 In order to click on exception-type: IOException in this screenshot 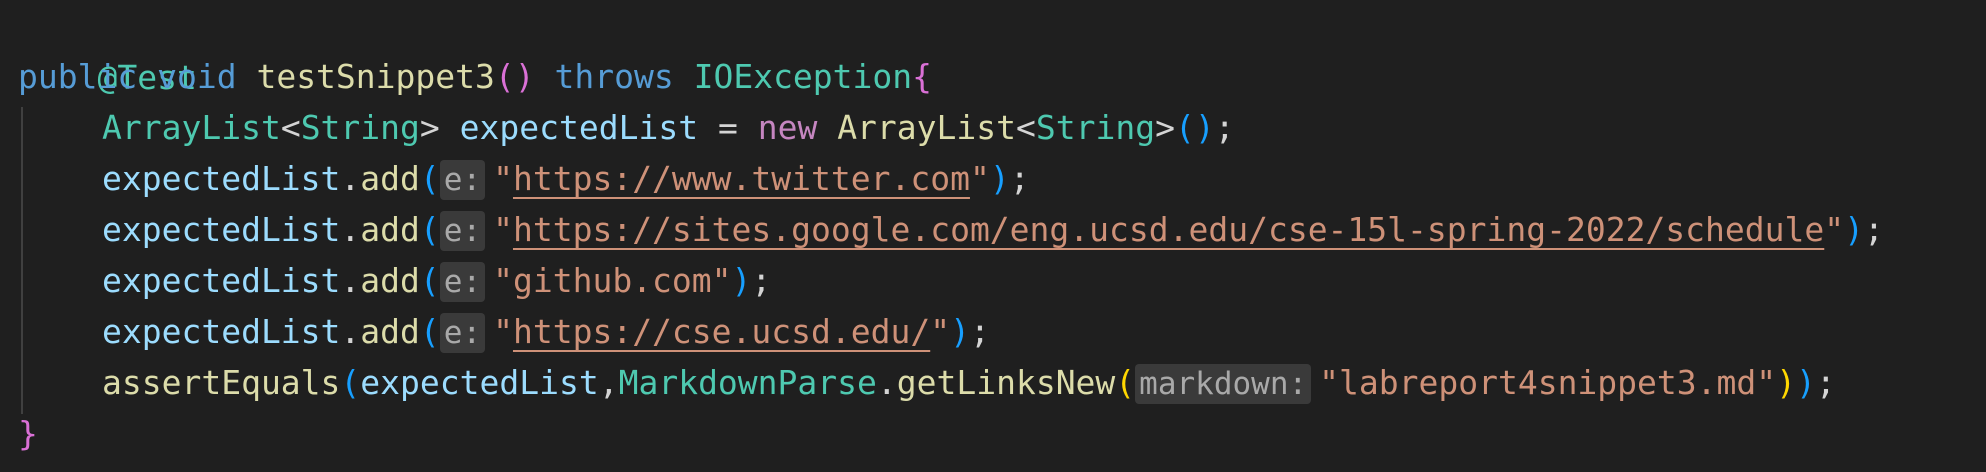, I will do `click(803, 76)`.